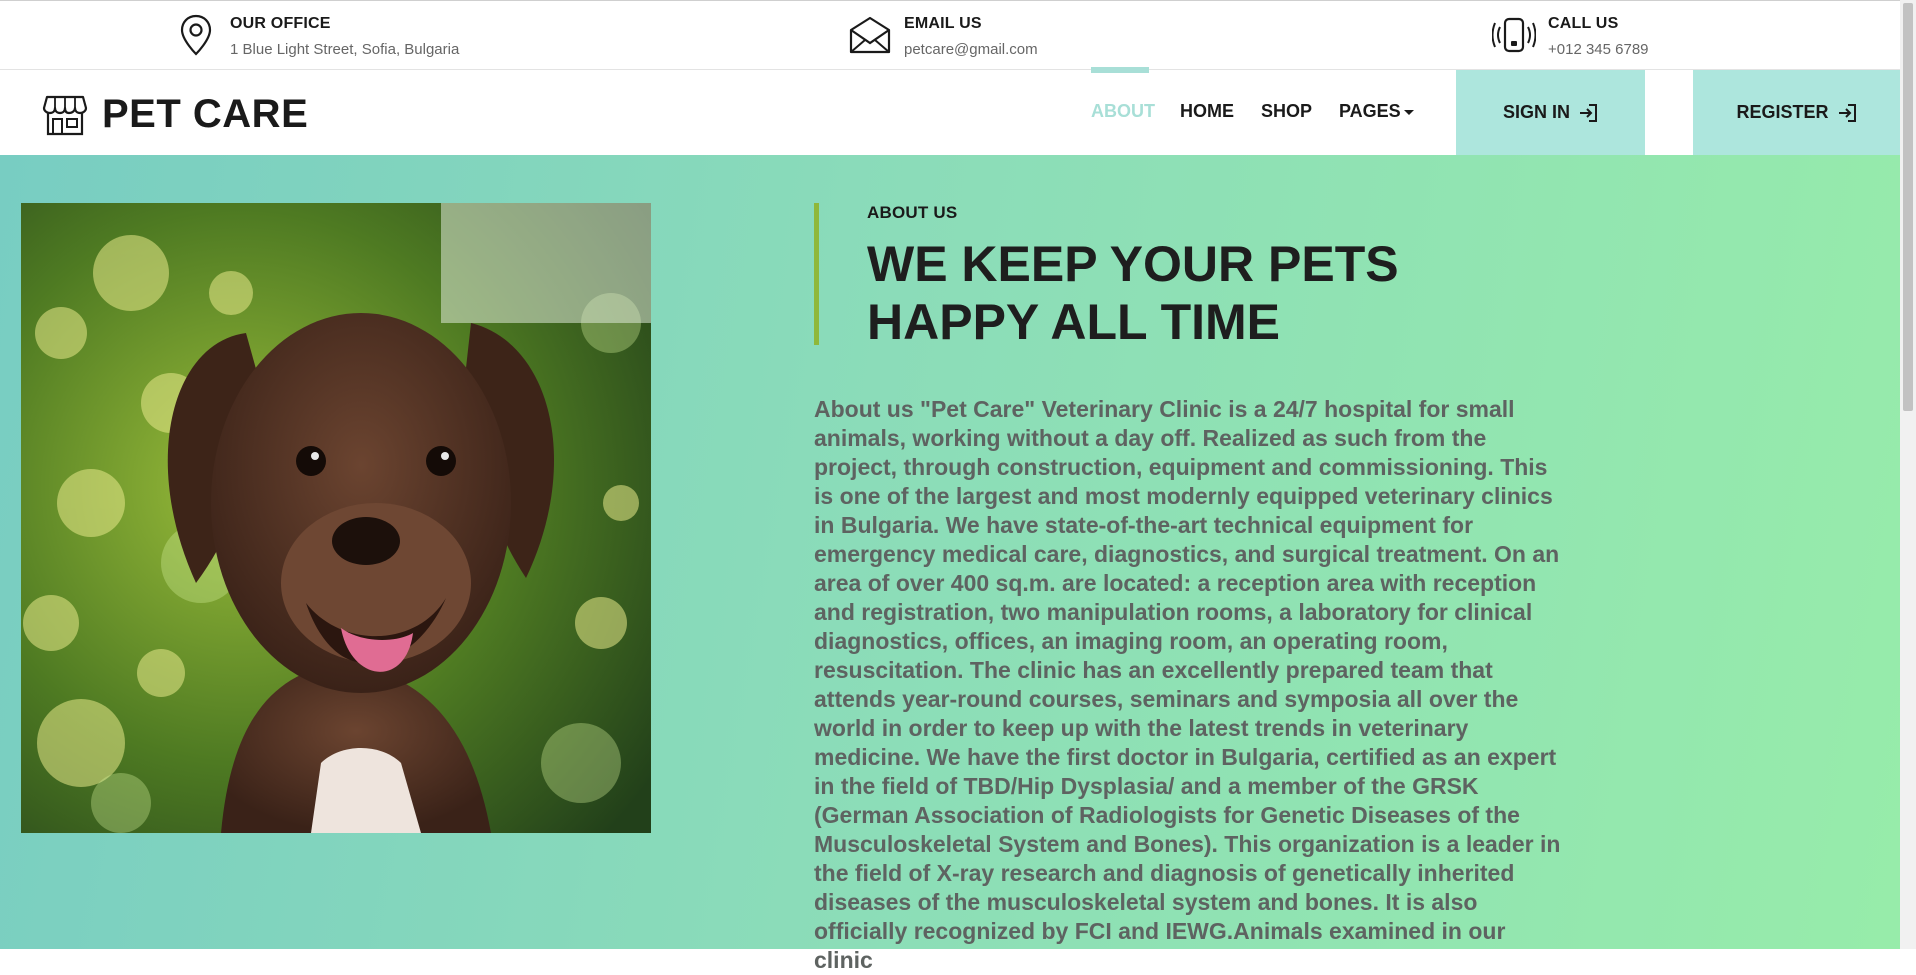 This screenshot has height=975, width=1916. I want to click on brand-logo-link: PET CARE, so click(175, 114).